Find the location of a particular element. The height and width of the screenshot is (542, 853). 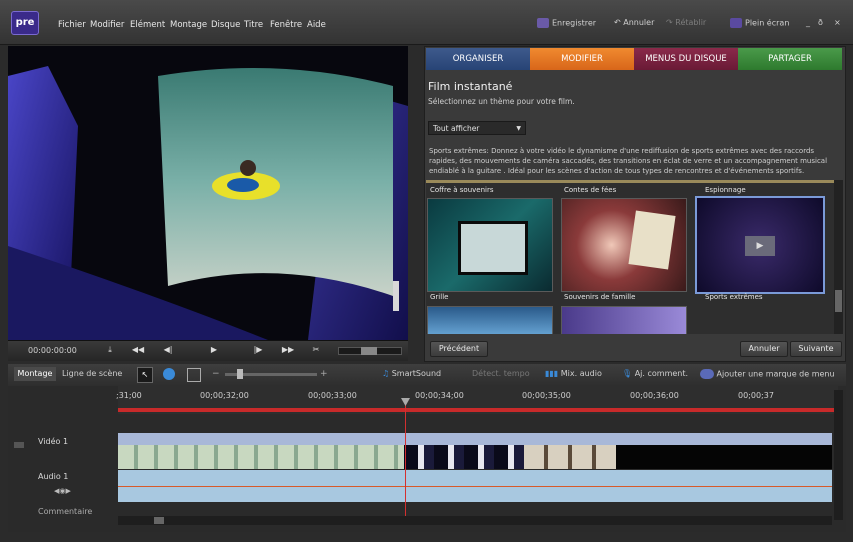

zoom-in-icon: + is located at coordinates (324, 374).